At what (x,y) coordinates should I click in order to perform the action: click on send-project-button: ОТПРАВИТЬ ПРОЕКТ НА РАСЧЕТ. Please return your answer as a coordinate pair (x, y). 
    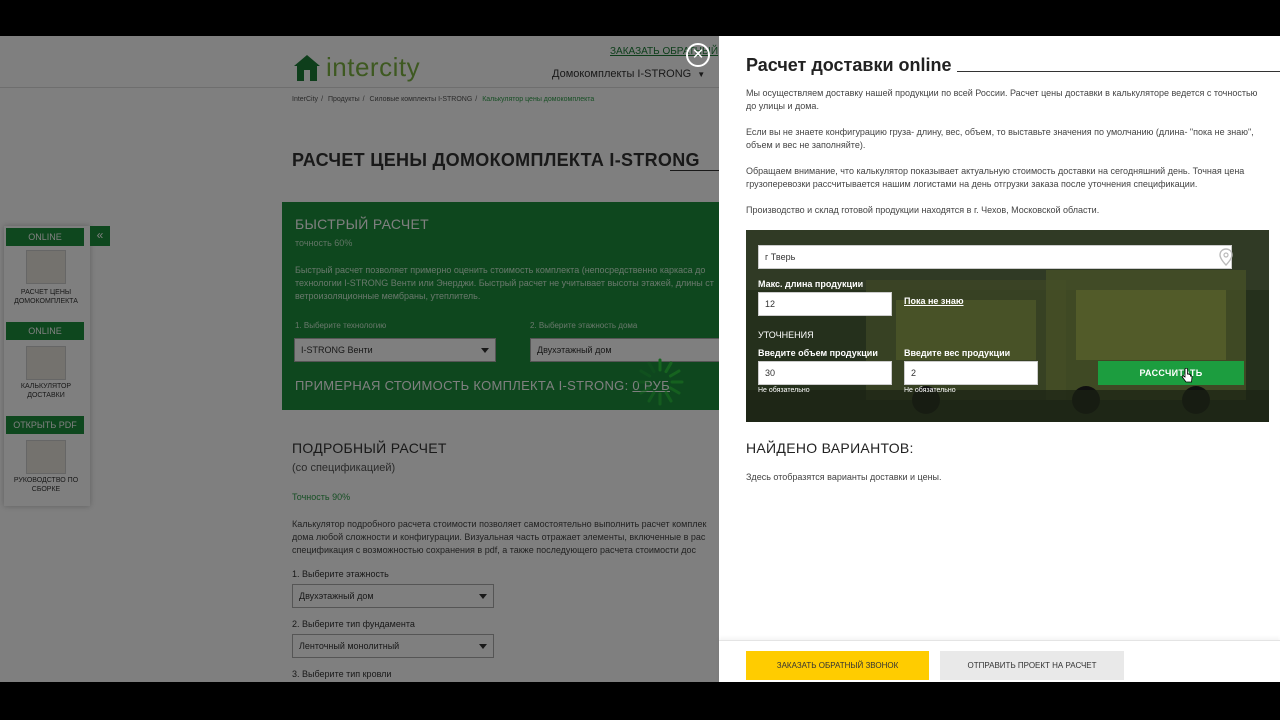
    Looking at the image, I should click on (1032, 665).